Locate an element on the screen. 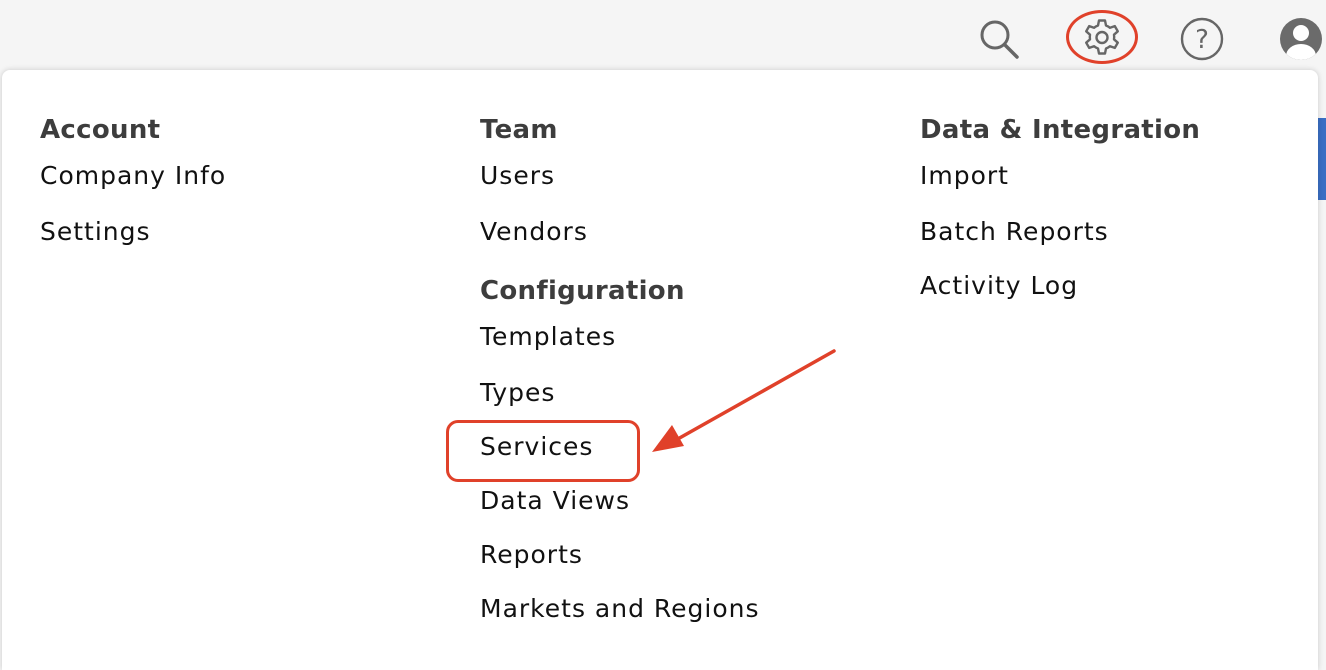 The width and height of the screenshot is (1326, 670). menu-item-templates: Templates is located at coordinates (620, 338).